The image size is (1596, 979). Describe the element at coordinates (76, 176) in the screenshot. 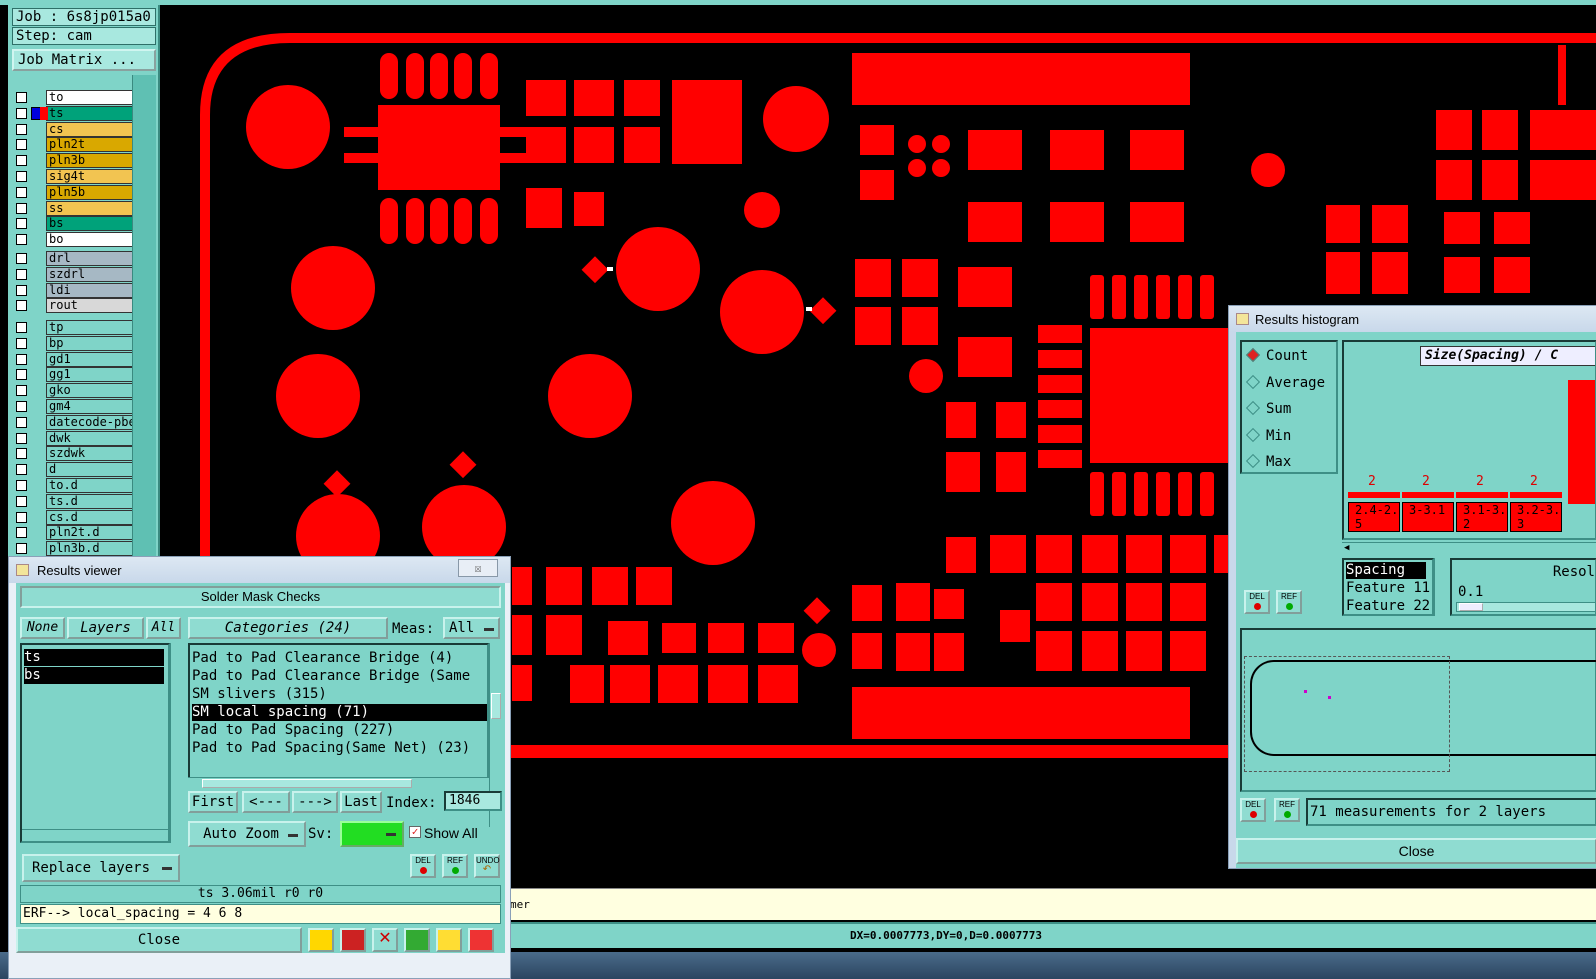

I see `layer-row: sig4t` at that location.